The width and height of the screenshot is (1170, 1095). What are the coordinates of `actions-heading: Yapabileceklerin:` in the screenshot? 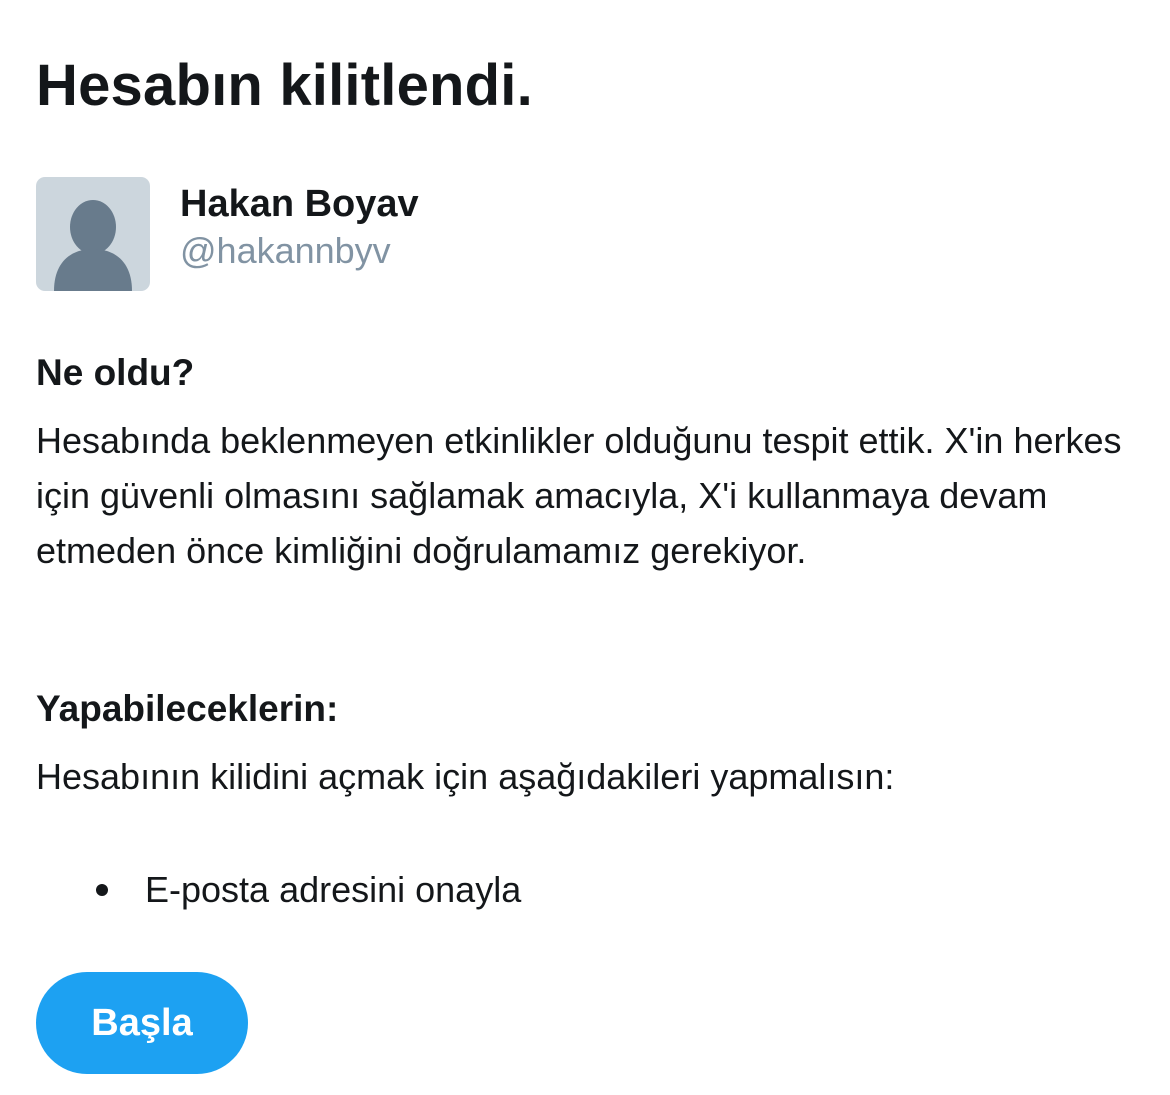 It's located at (187, 708).